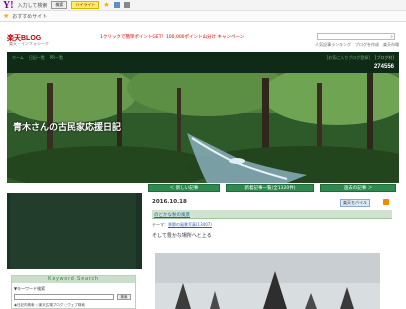 The image size is (406, 309). Describe the element at coordinates (272, 214) in the screenshot. I see `article-header: のどかな秋の風景` at that location.